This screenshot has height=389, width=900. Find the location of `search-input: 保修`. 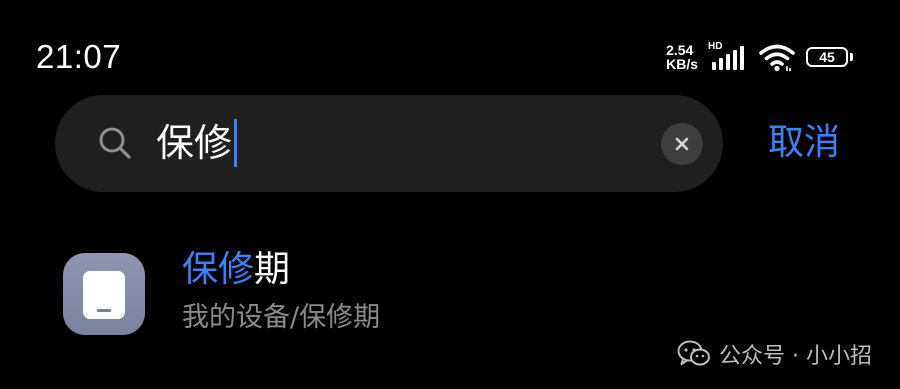

search-input: 保修 is located at coordinates (197, 143).